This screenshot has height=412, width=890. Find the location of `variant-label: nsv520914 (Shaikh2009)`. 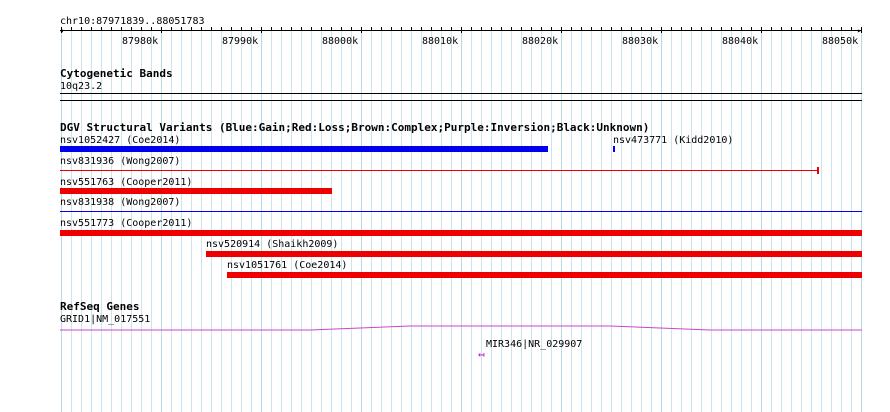

variant-label: nsv520914 (Shaikh2009) is located at coordinates (272, 244).